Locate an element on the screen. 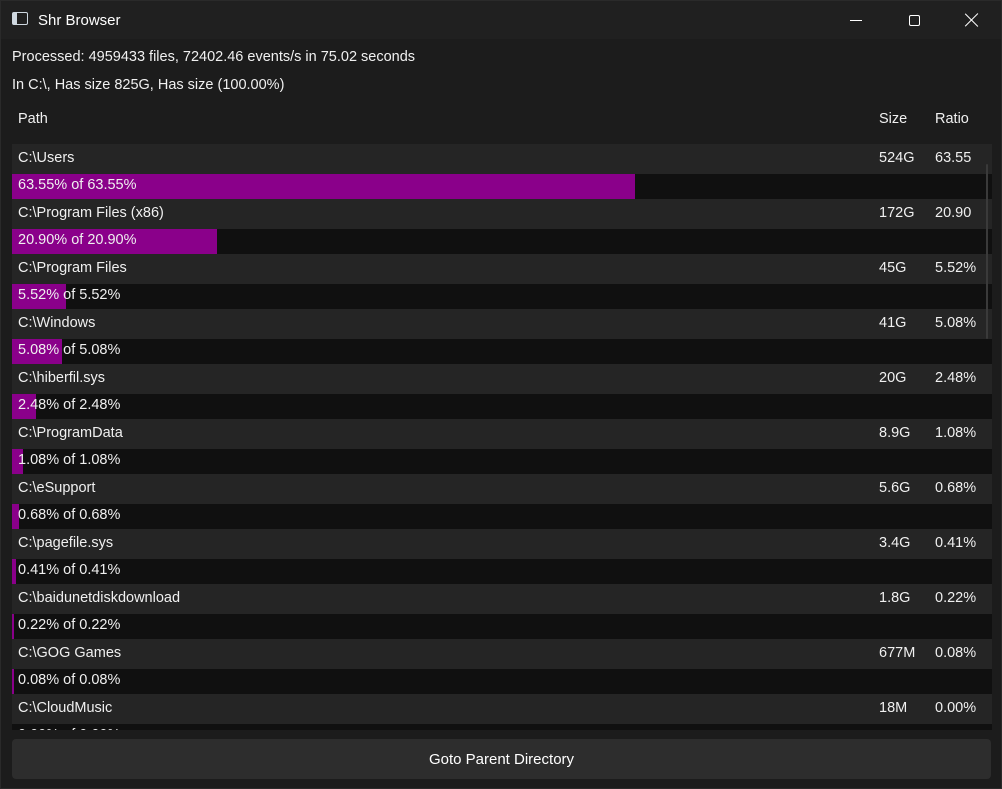 Image resolution: width=1002 pixels, height=789 pixels. window-title: Shr Browser is located at coordinates (79, 20).